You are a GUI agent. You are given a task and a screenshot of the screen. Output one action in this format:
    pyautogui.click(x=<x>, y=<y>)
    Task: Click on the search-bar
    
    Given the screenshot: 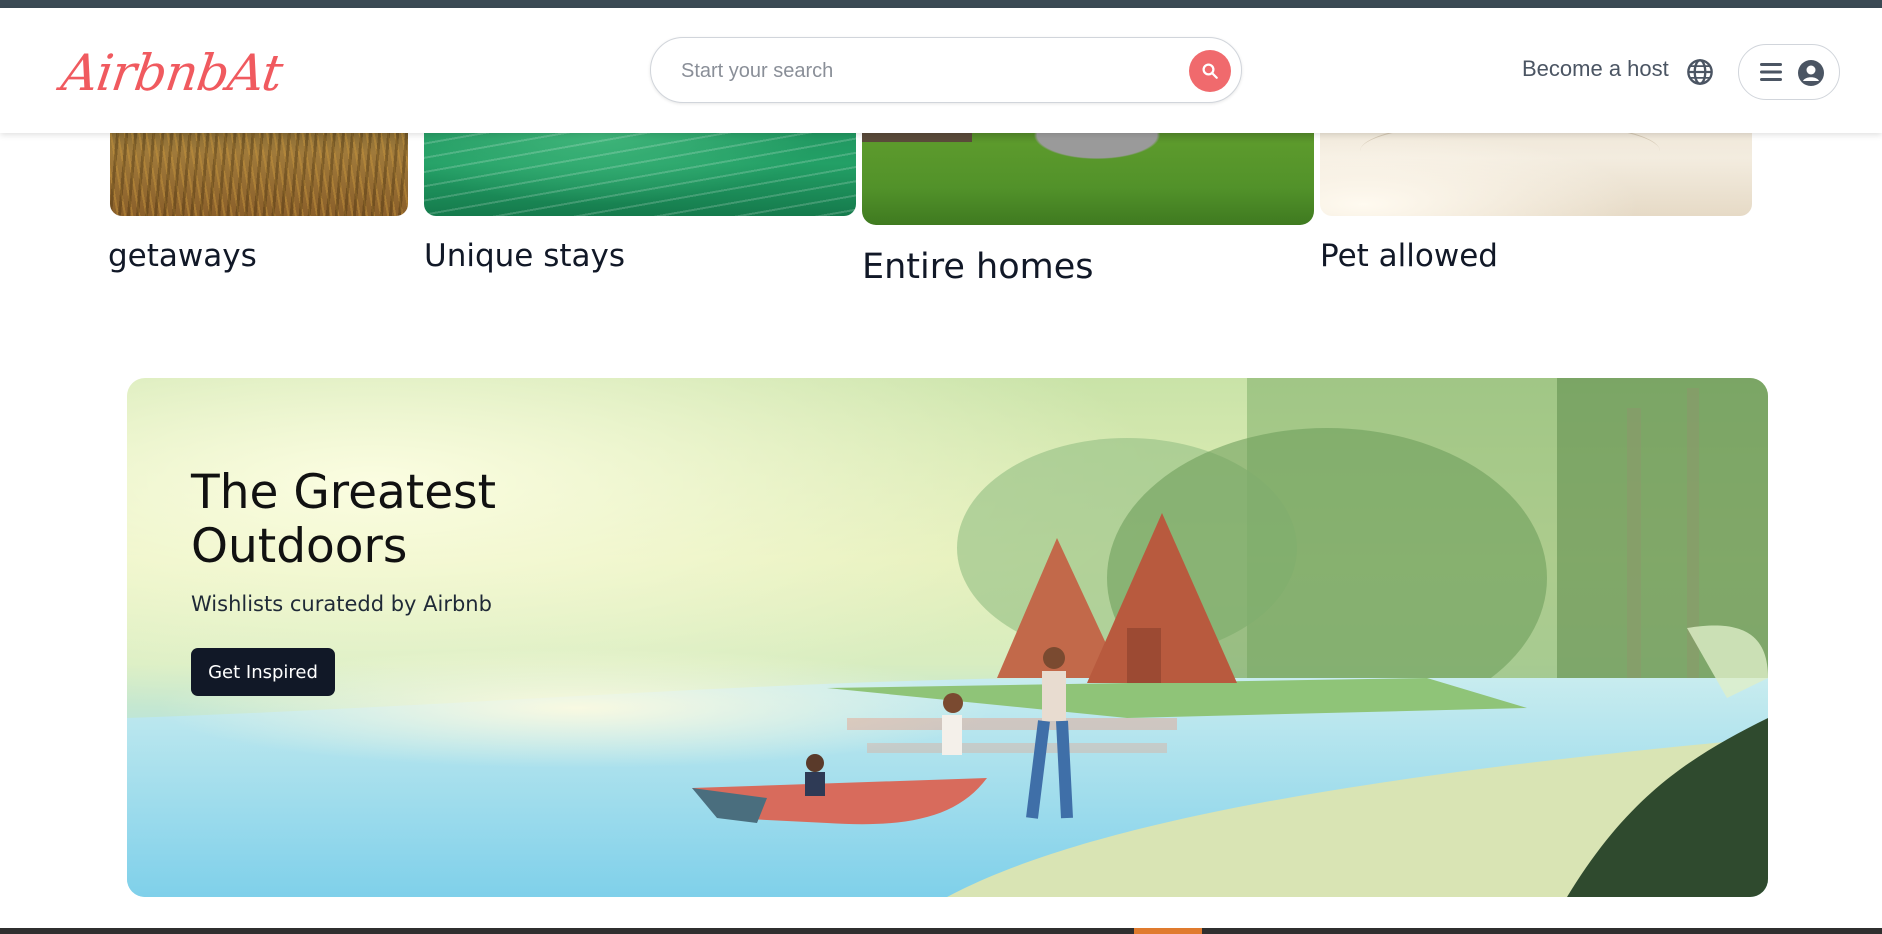 What is the action you would take?
    pyautogui.click(x=946, y=70)
    